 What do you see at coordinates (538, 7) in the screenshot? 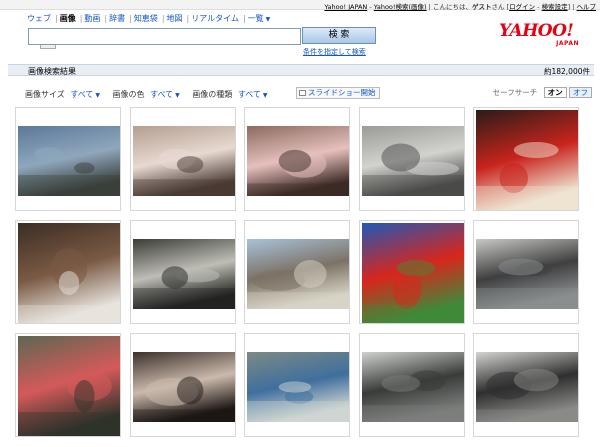
I see `login-dash: -` at bounding box center [538, 7].